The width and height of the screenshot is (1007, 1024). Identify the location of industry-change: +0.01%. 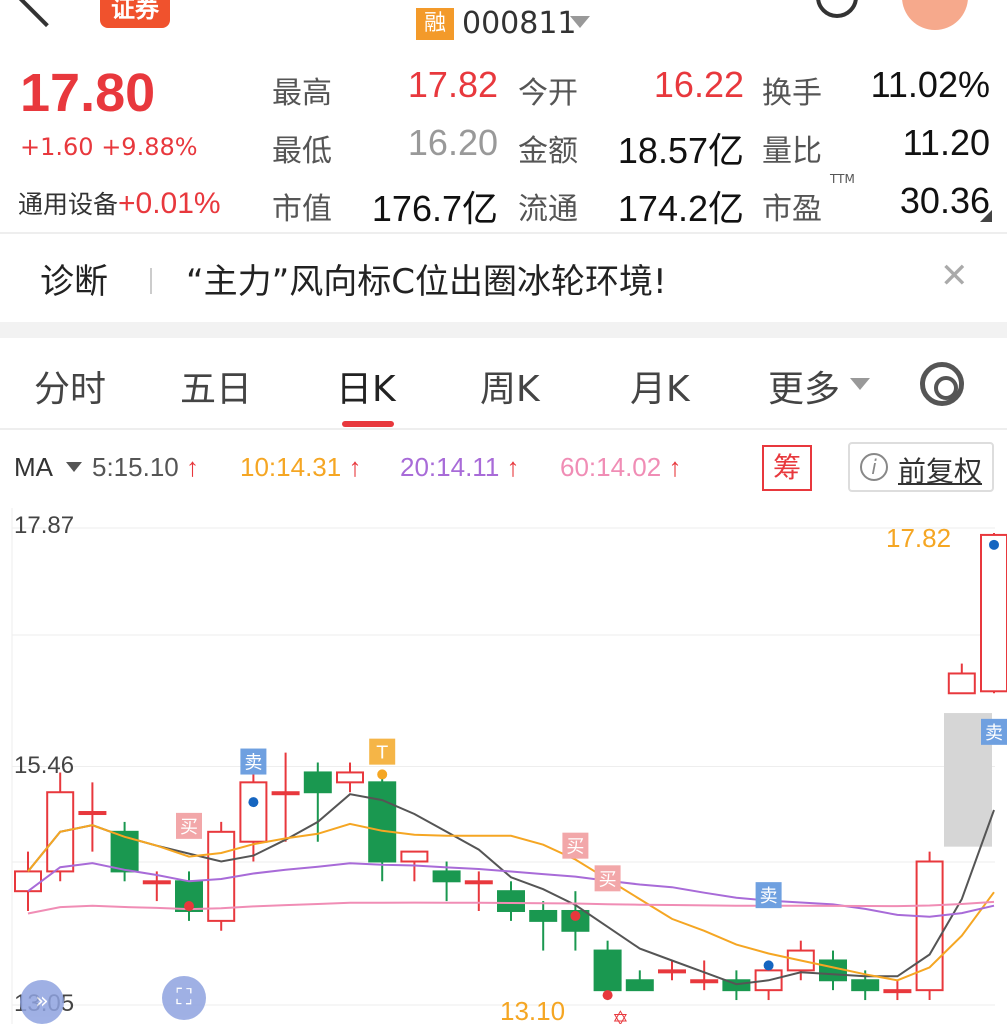
(169, 203).